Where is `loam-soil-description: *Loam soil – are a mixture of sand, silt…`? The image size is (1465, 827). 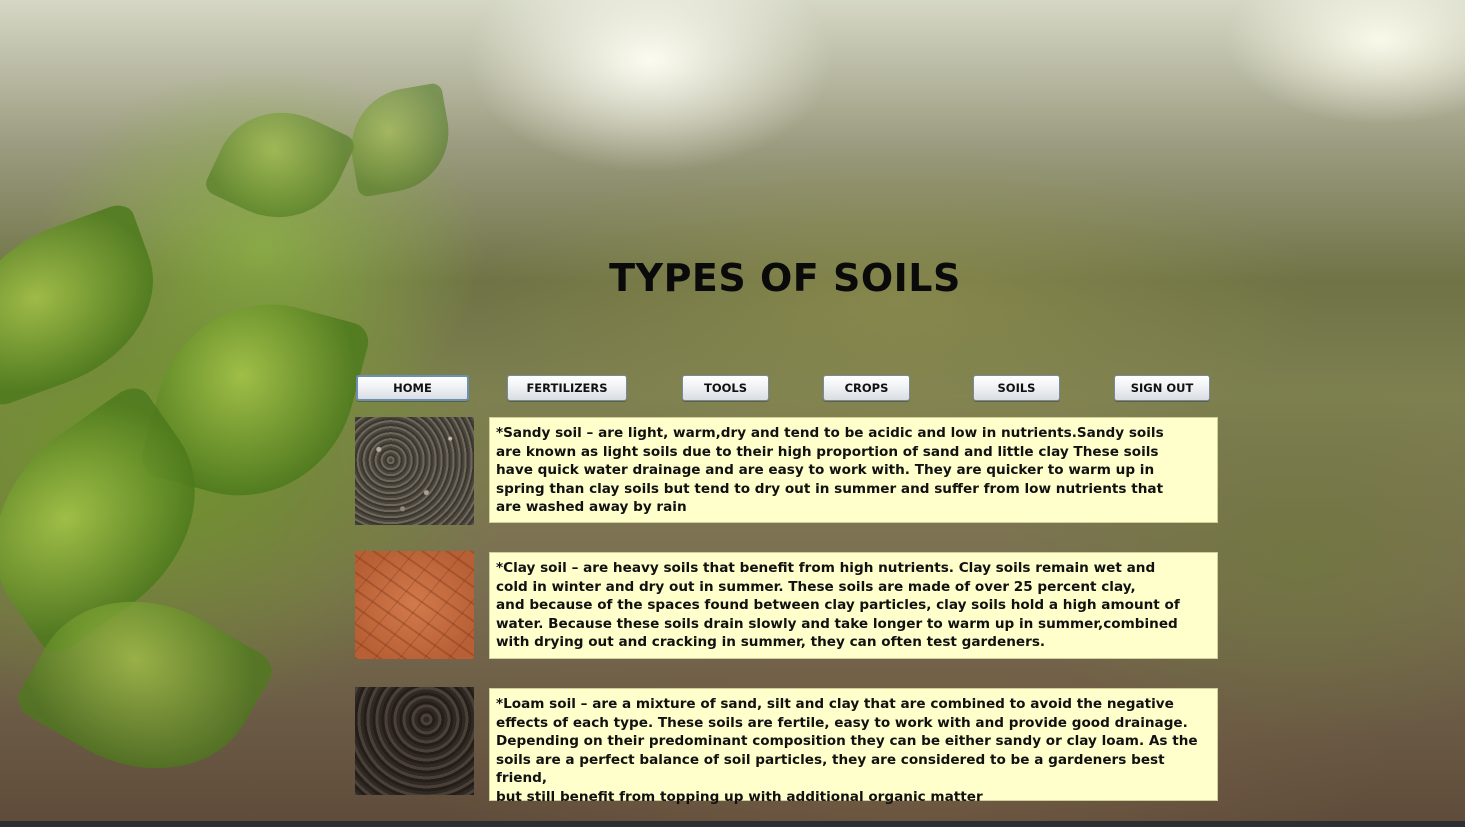
loam-soil-description: *Loam soil – are a mixture of sand, silt… is located at coordinates (853, 746).